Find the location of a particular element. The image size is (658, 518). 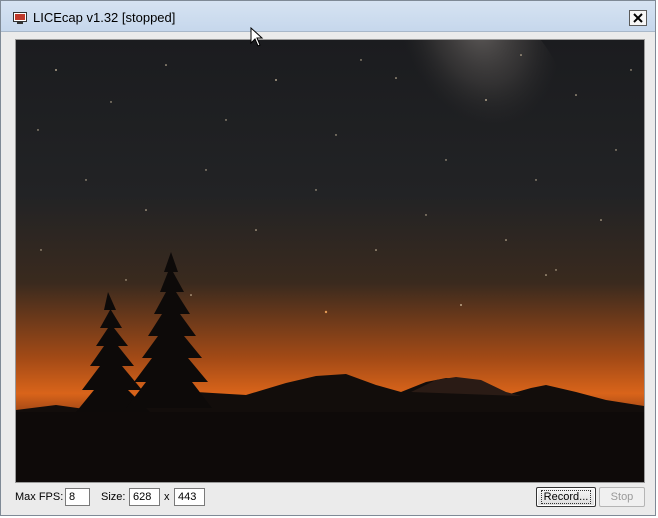

max-fps-label: Max FPS: is located at coordinates (39, 497).